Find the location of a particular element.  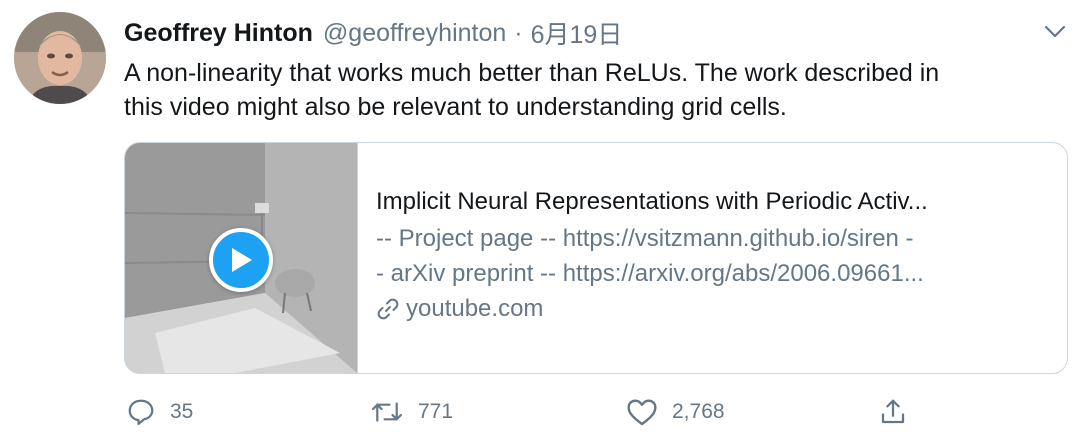

share-button is located at coordinates (900, 412).